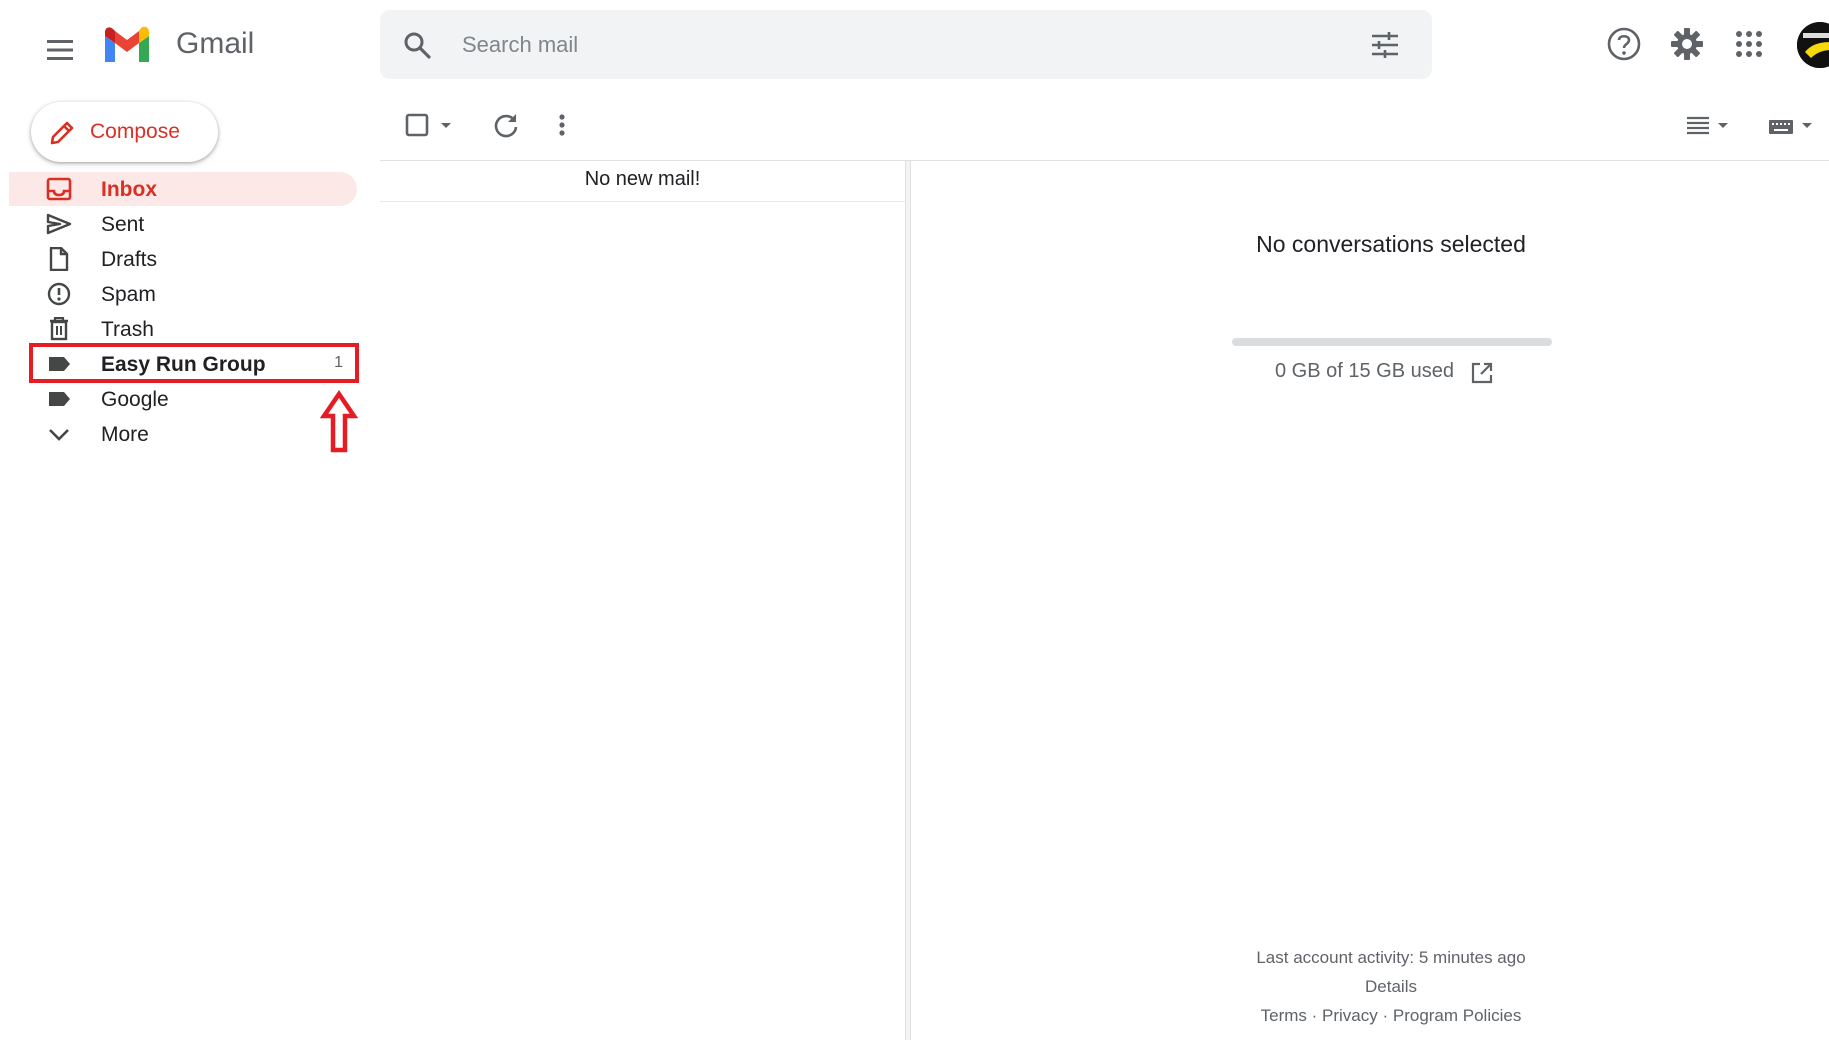 Image resolution: width=1829 pixels, height=1040 pixels. I want to click on sidebar-item-drafts: Drafts, so click(183, 259).